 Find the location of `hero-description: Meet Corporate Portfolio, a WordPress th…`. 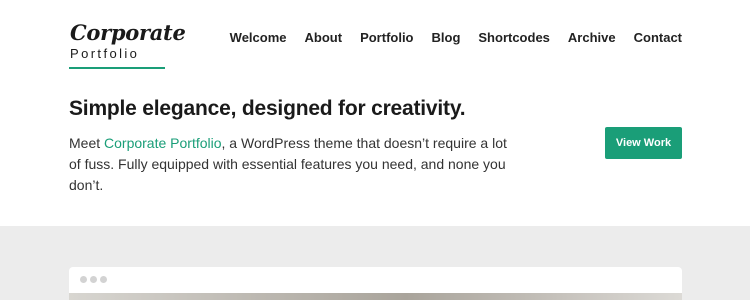

hero-description: Meet Corporate Portfolio, a WordPress th… is located at coordinates (289, 164).